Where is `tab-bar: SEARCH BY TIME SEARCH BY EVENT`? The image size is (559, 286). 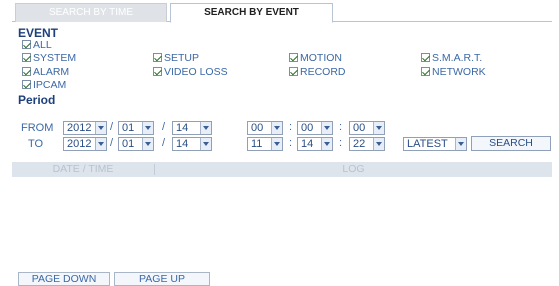
tab-bar: SEARCH BY TIME SEARCH BY EVENT is located at coordinates (282, 11).